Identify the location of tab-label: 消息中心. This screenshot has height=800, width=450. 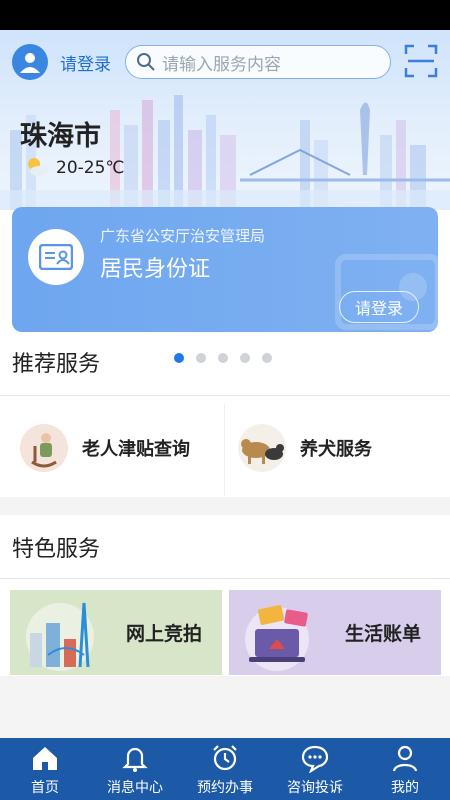
(135, 788).